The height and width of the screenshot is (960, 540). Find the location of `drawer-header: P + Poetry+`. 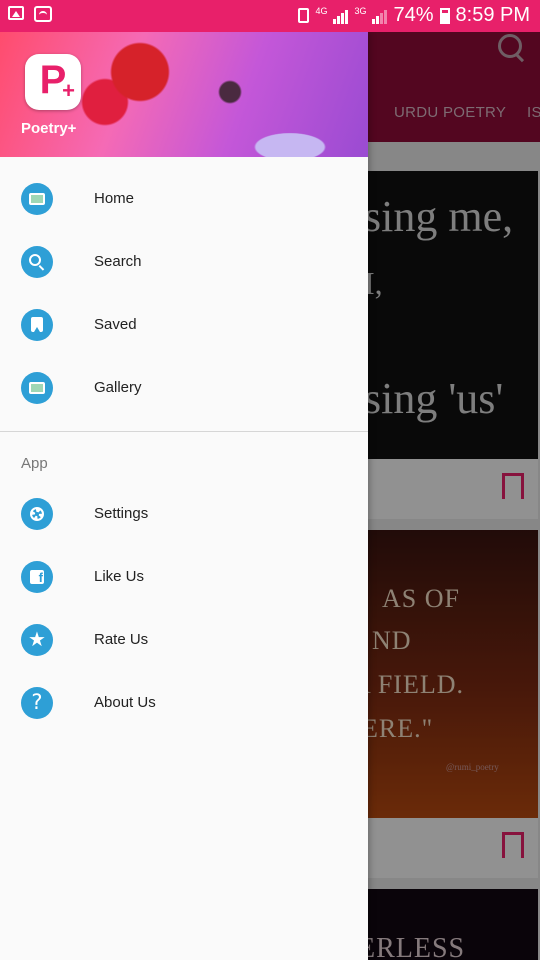

drawer-header: P + Poetry+ is located at coordinates (184, 94).